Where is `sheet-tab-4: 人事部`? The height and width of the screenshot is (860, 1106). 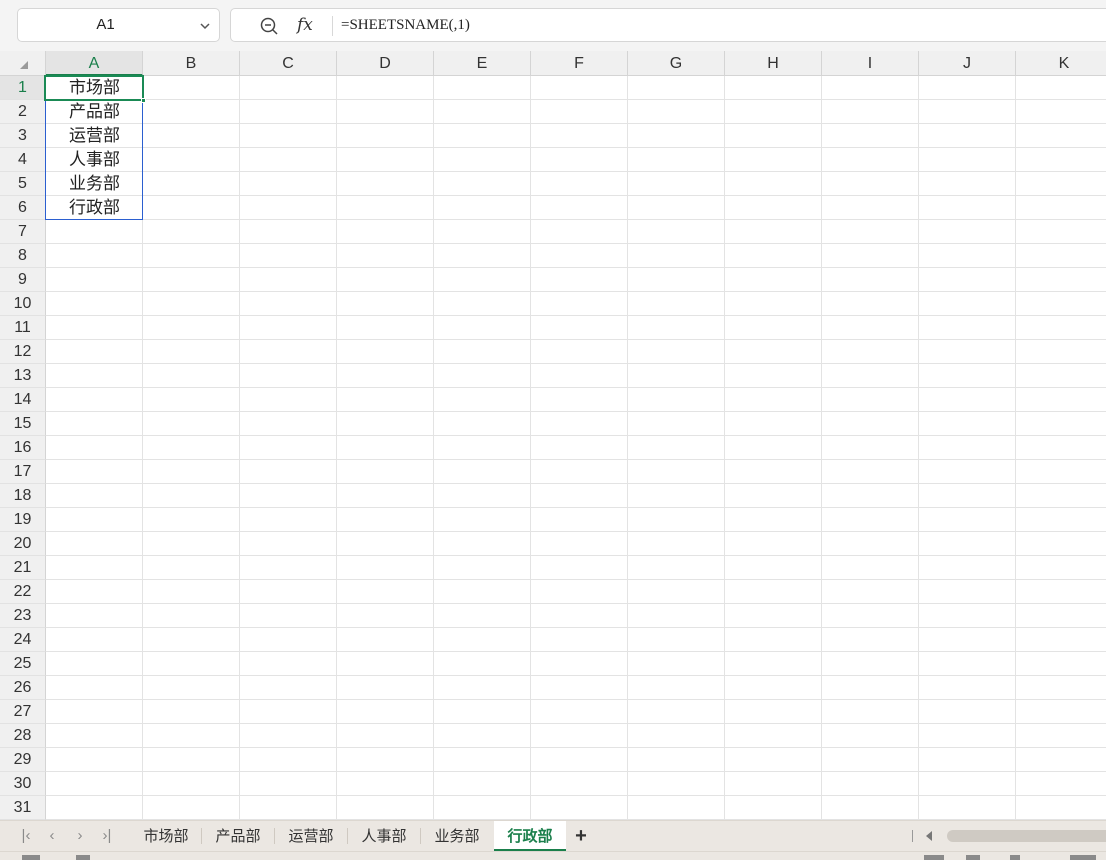 sheet-tab-4: 人事部 is located at coordinates (384, 836).